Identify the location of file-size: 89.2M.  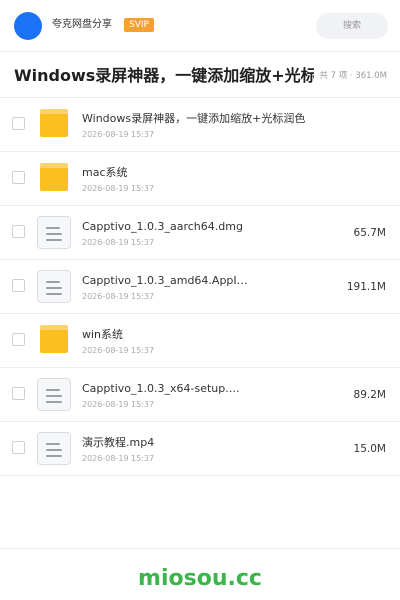
(369, 395).